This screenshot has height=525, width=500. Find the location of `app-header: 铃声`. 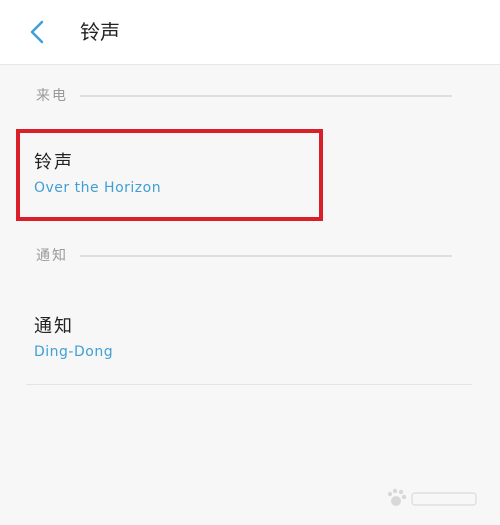

app-header: 铃声 is located at coordinates (250, 32).